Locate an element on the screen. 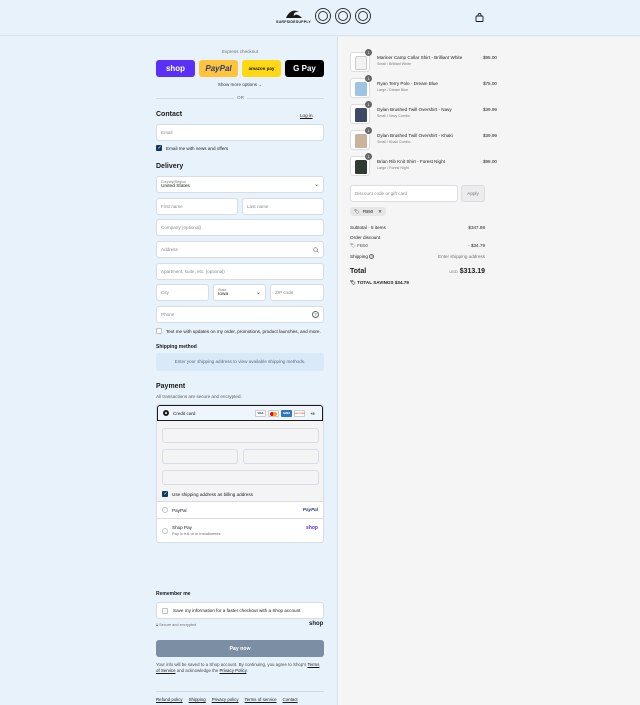  terms-of-service-footer-link: Terms of service is located at coordinates (261, 699).